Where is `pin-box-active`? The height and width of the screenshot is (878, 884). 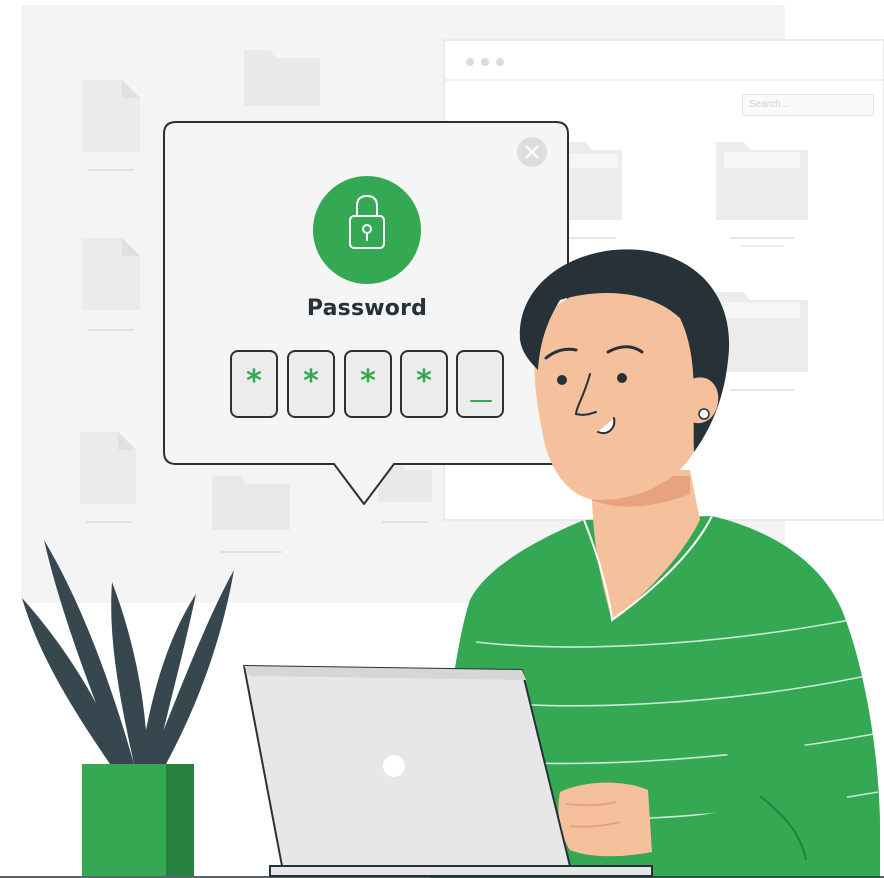
pin-box-active is located at coordinates (480, 384).